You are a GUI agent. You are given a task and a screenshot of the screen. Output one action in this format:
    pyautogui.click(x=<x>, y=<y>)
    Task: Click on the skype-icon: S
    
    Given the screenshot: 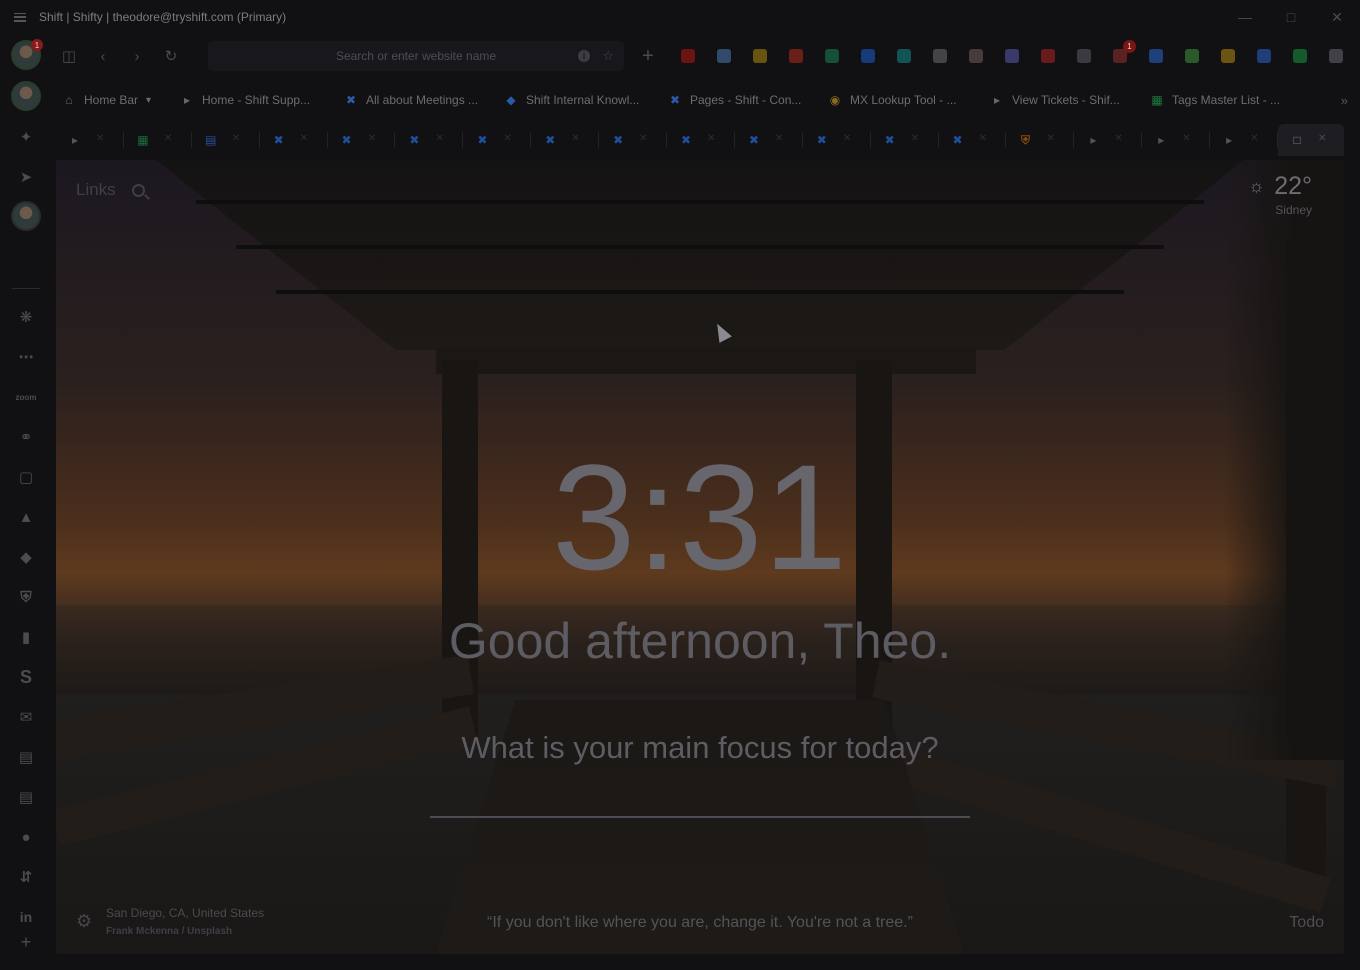 What is the action you would take?
    pyautogui.click(x=26, y=677)
    